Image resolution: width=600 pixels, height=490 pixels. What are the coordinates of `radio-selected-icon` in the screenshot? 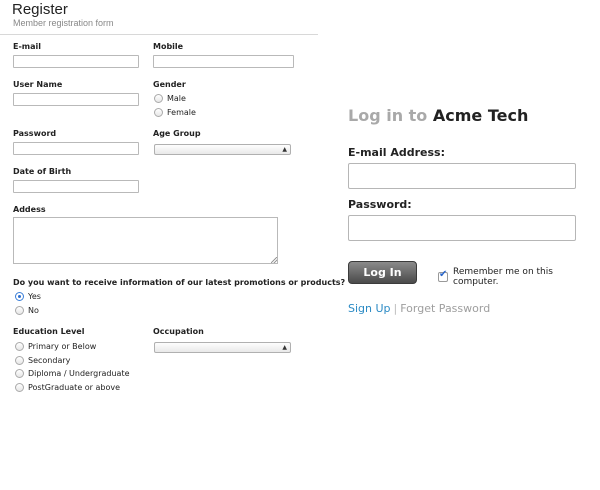 It's located at (19, 296).